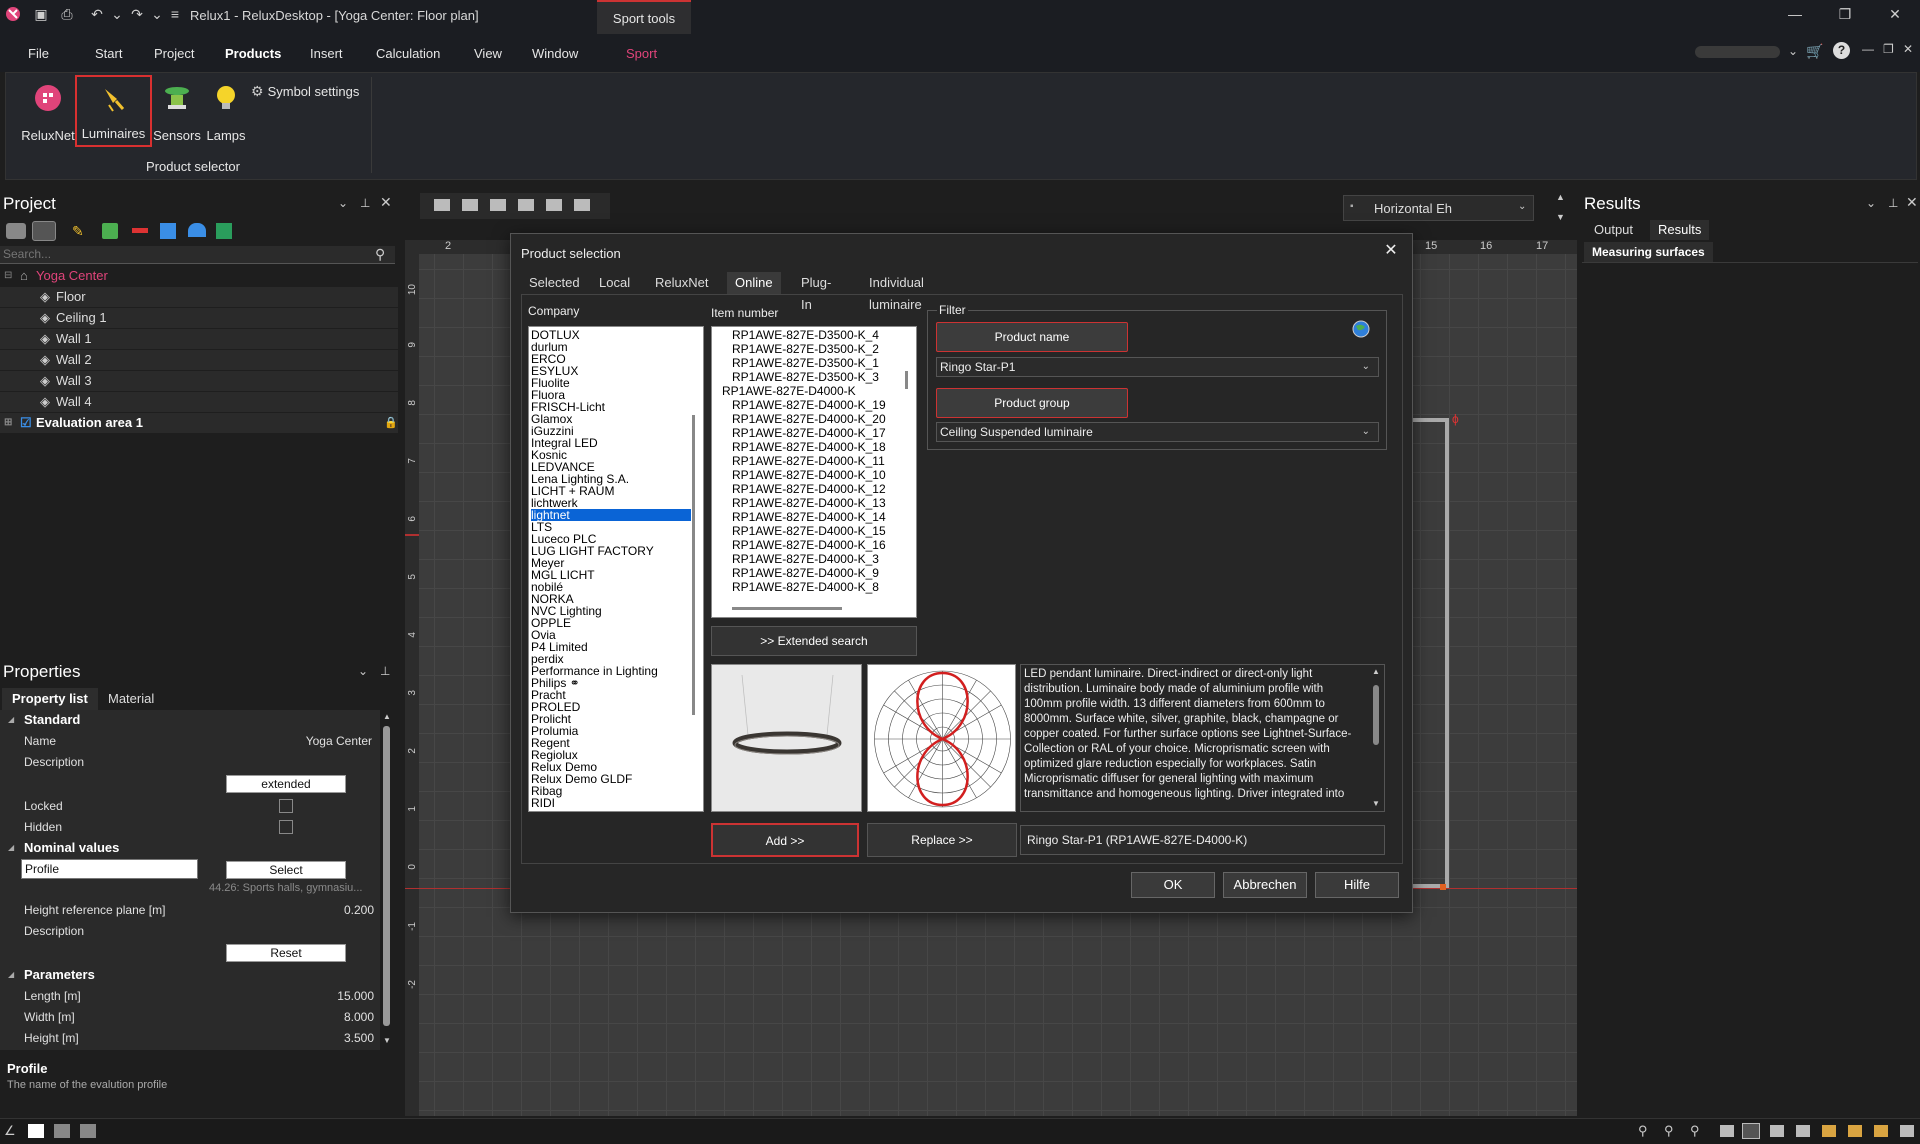 The height and width of the screenshot is (1144, 1920). Describe the element at coordinates (286, 784) in the screenshot. I see `extended-button: extended` at that location.